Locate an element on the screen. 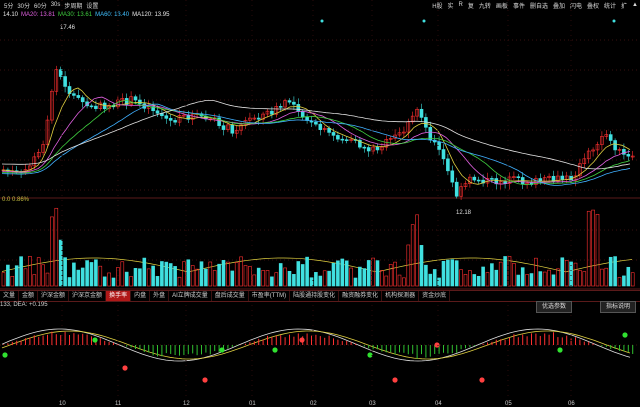 This screenshot has height=407, width=640. tab-amount: 金额 is located at coordinates (29, 296).